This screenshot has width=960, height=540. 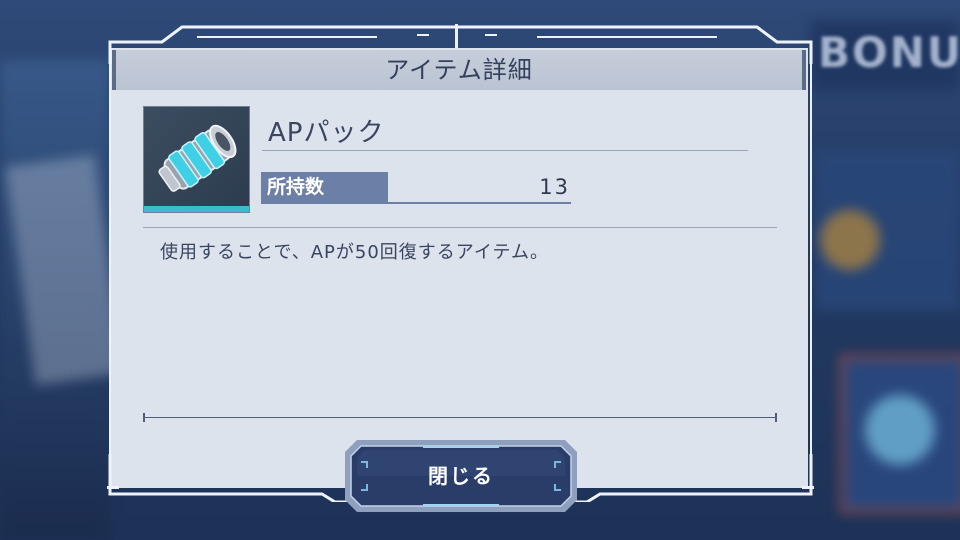 What do you see at coordinates (416, 203) in the screenshot?
I see `owned-count-underline` at bounding box center [416, 203].